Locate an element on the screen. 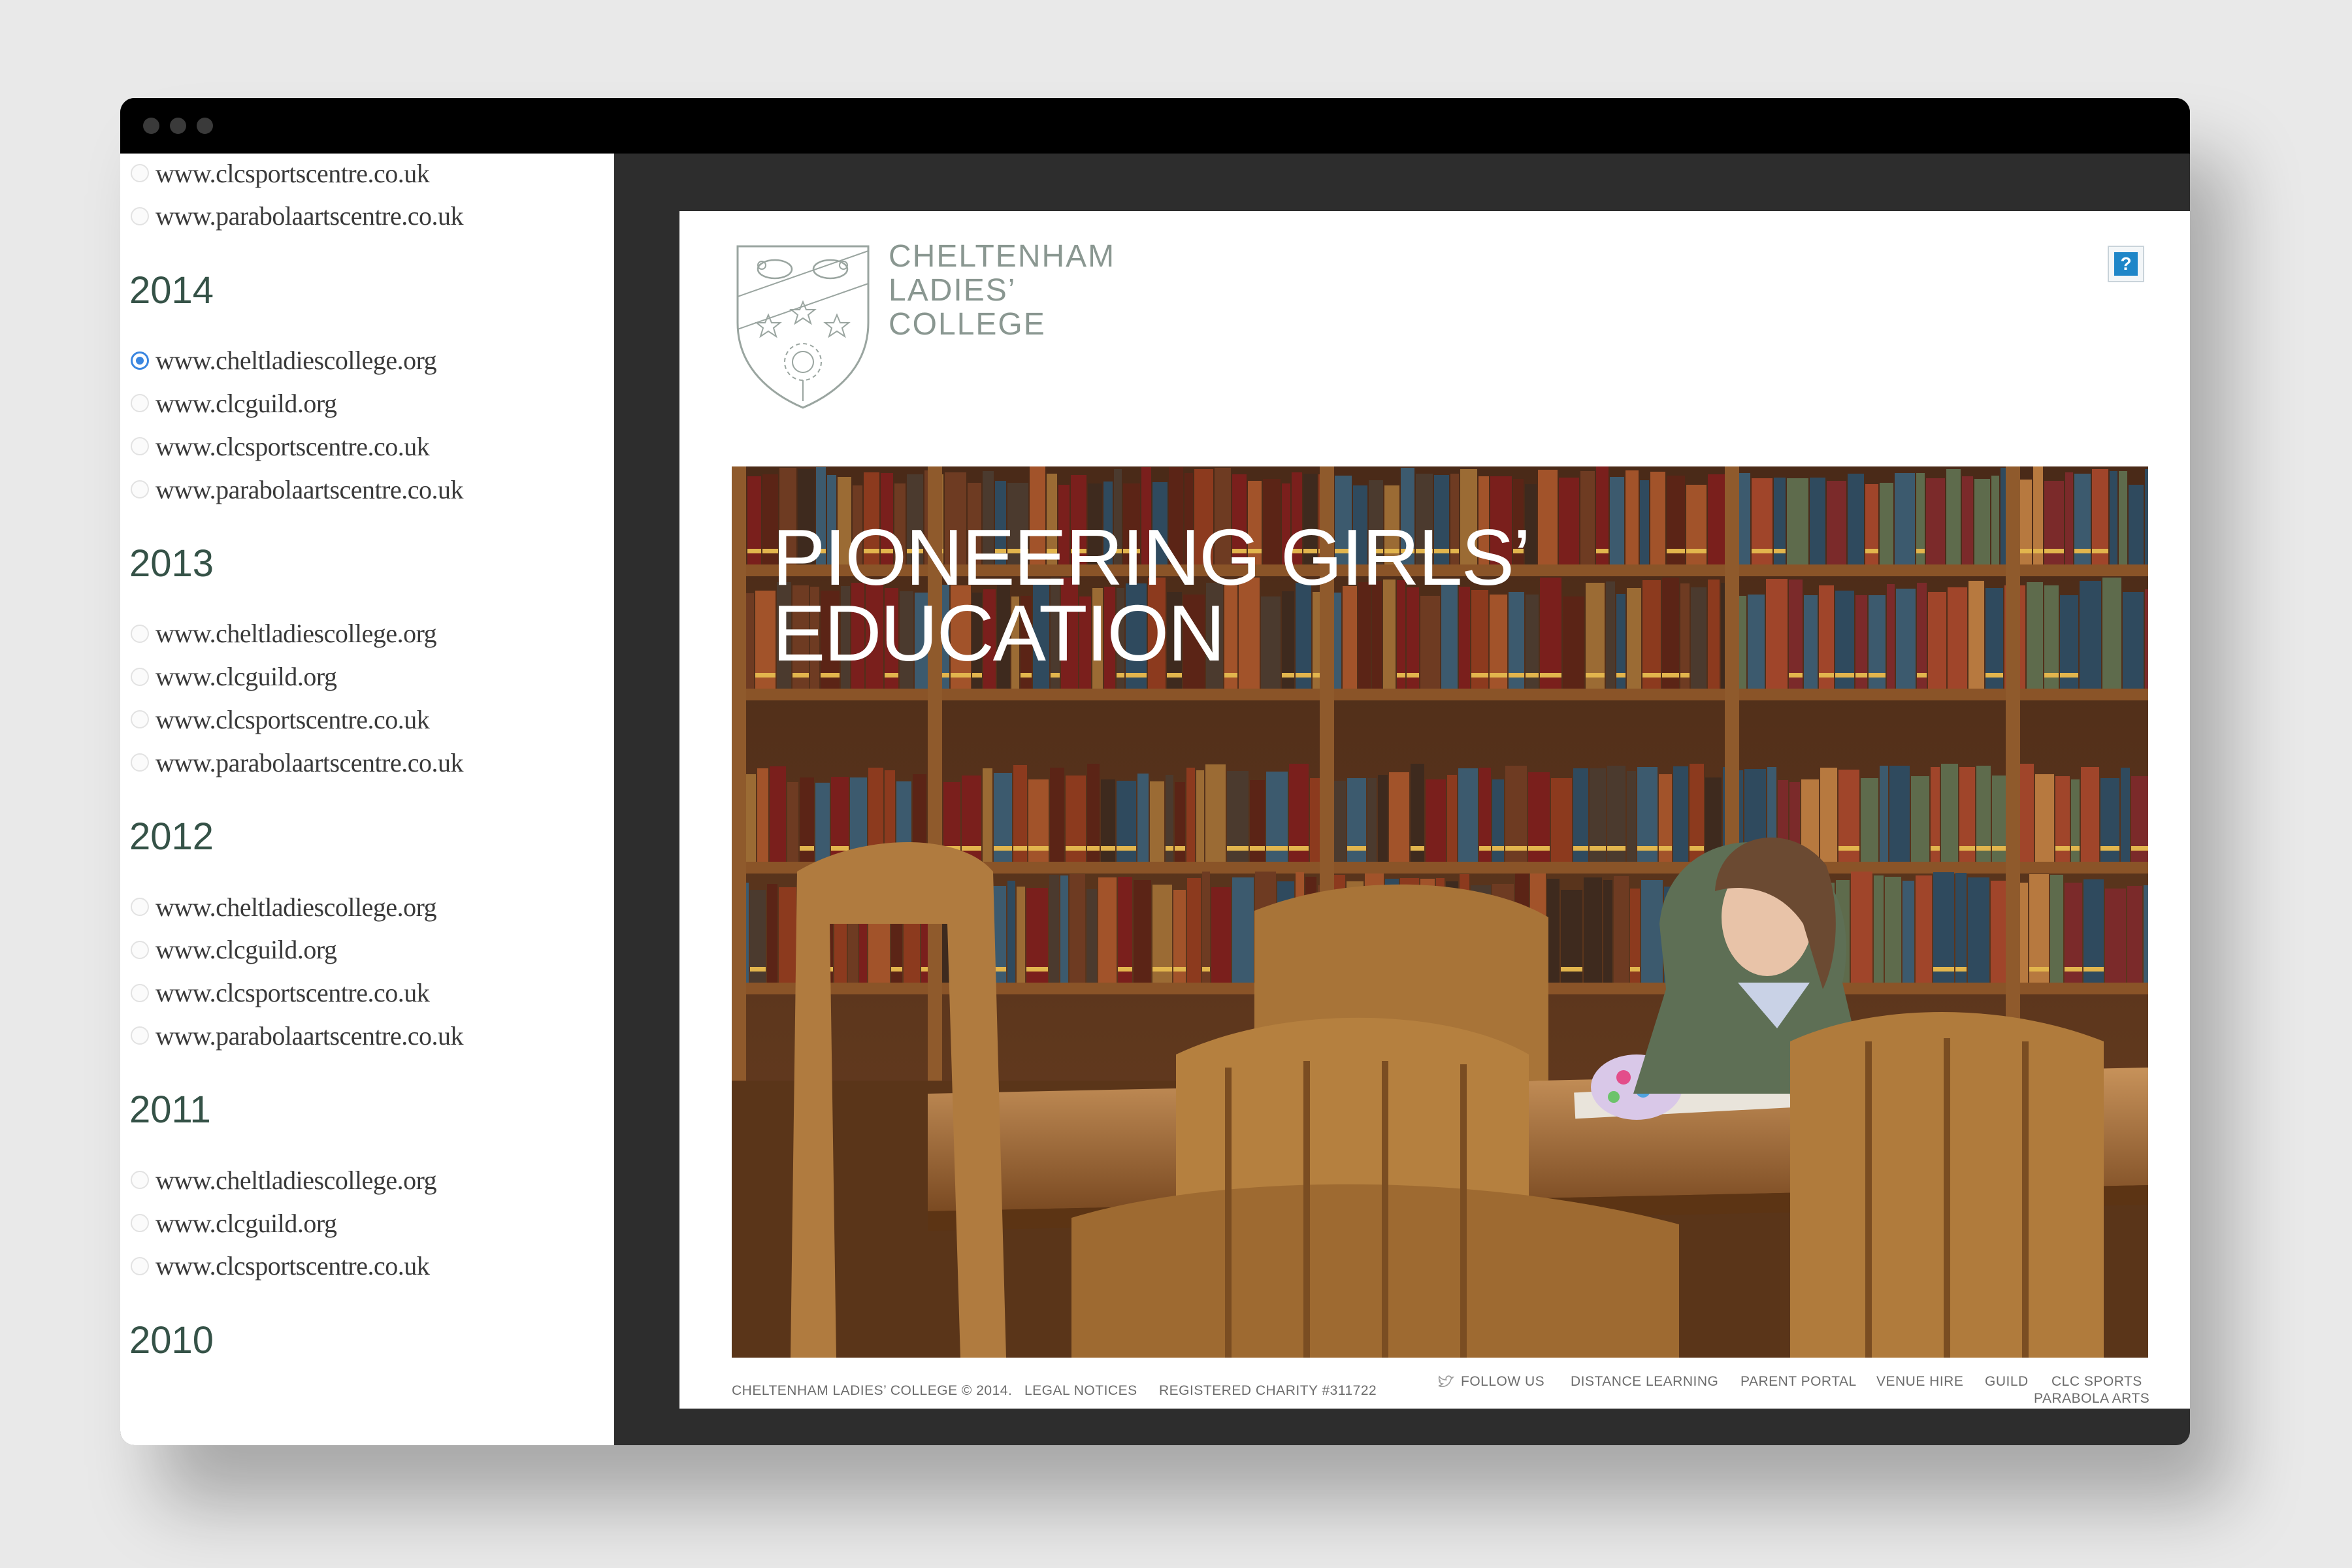 The height and width of the screenshot is (1568, 2352). footer-legal-link: LEGAL NOTICES is located at coordinates (1080, 1391).